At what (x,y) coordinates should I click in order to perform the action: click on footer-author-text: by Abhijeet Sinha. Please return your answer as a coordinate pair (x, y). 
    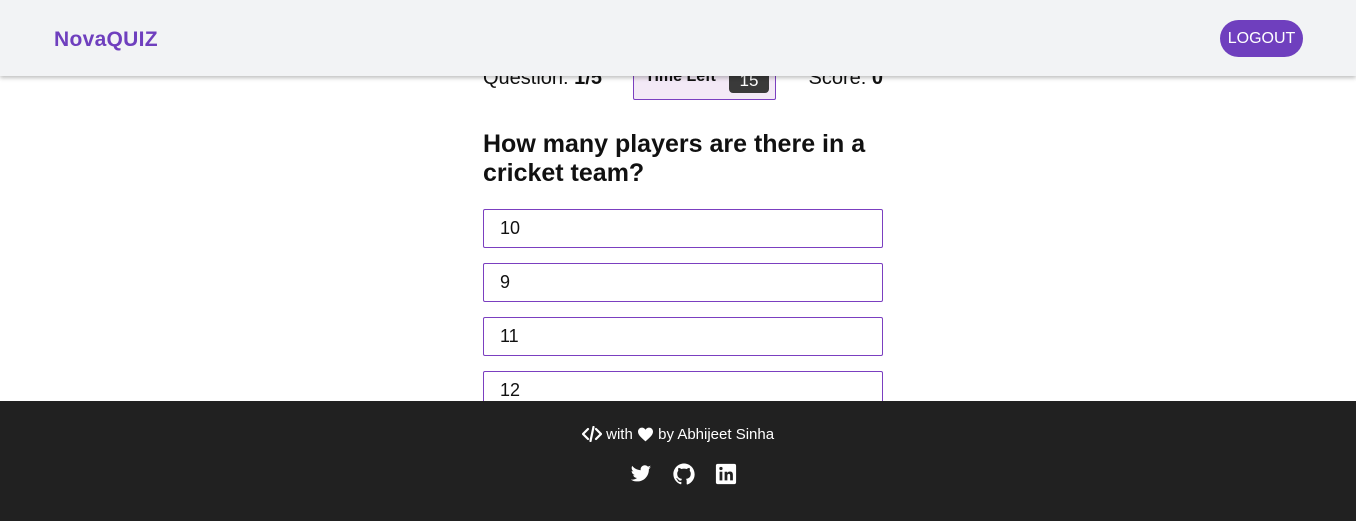
    Looking at the image, I should click on (716, 434).